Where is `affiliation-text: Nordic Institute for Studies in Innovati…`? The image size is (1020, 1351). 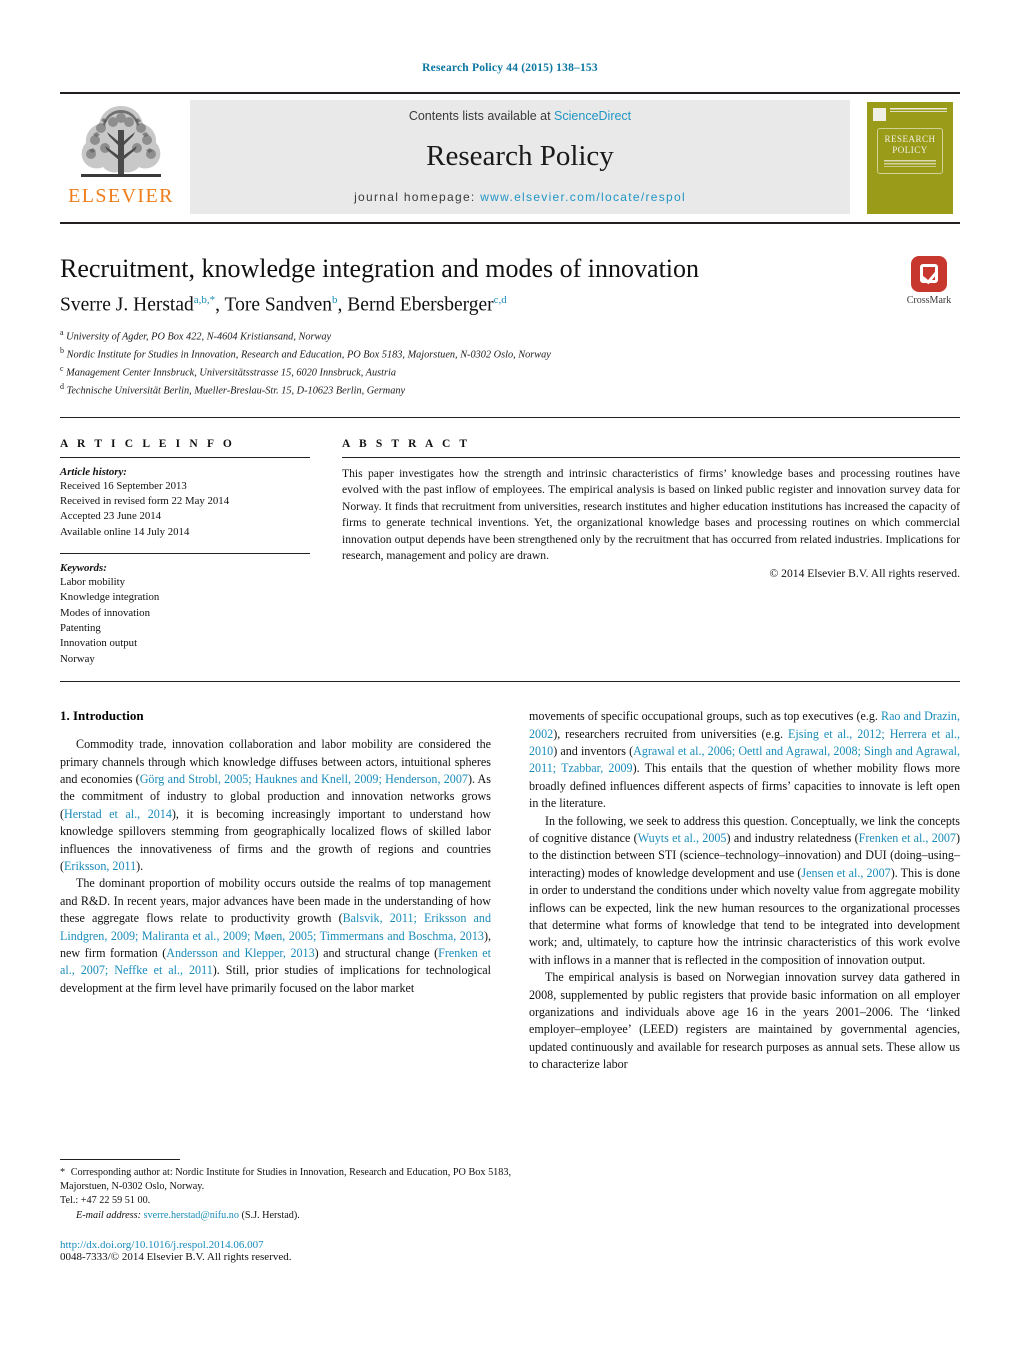
affiliation-text: Nordic Institute for Studies in Innovati… is located at coordinates (308, 355).